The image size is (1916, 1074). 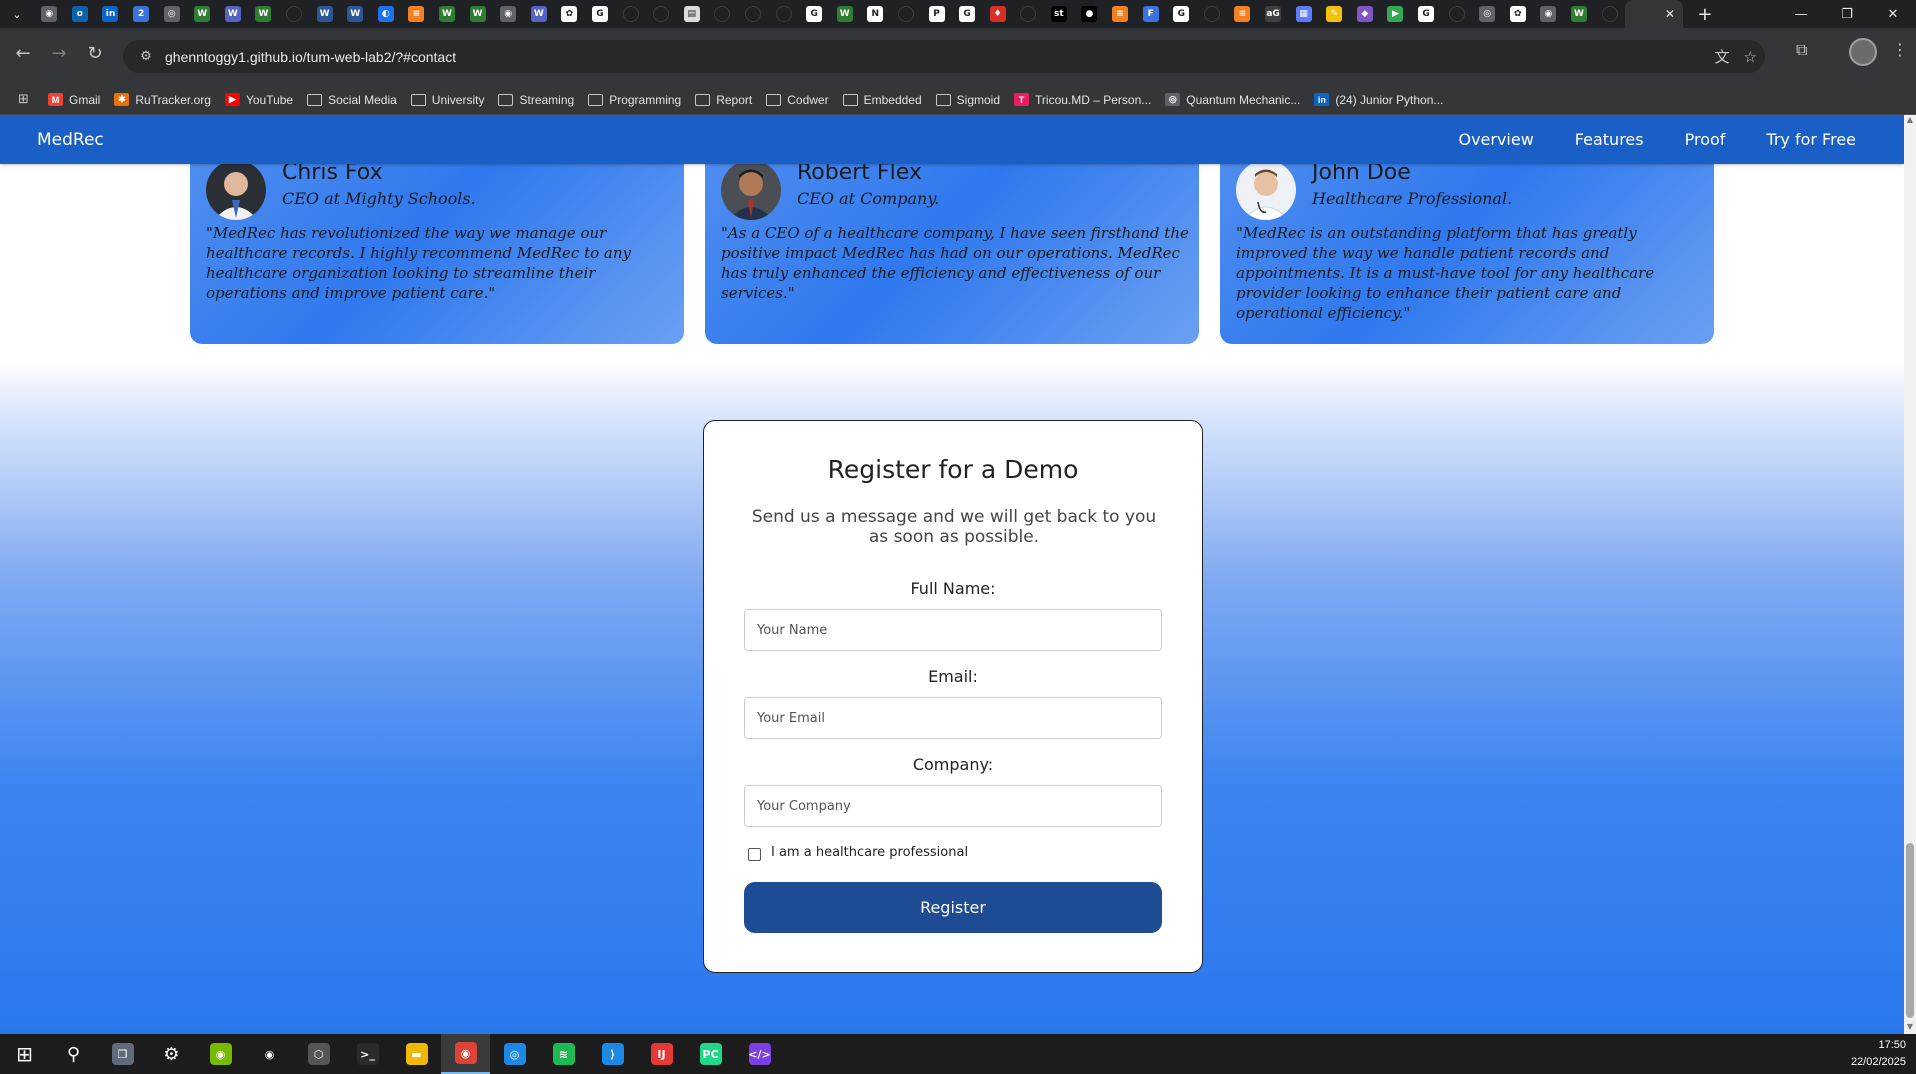 What do you see at coordinates (74, 100) in the screenshot?
I see `bookmark-item: M Gmail` at bounding box center [74, 100].